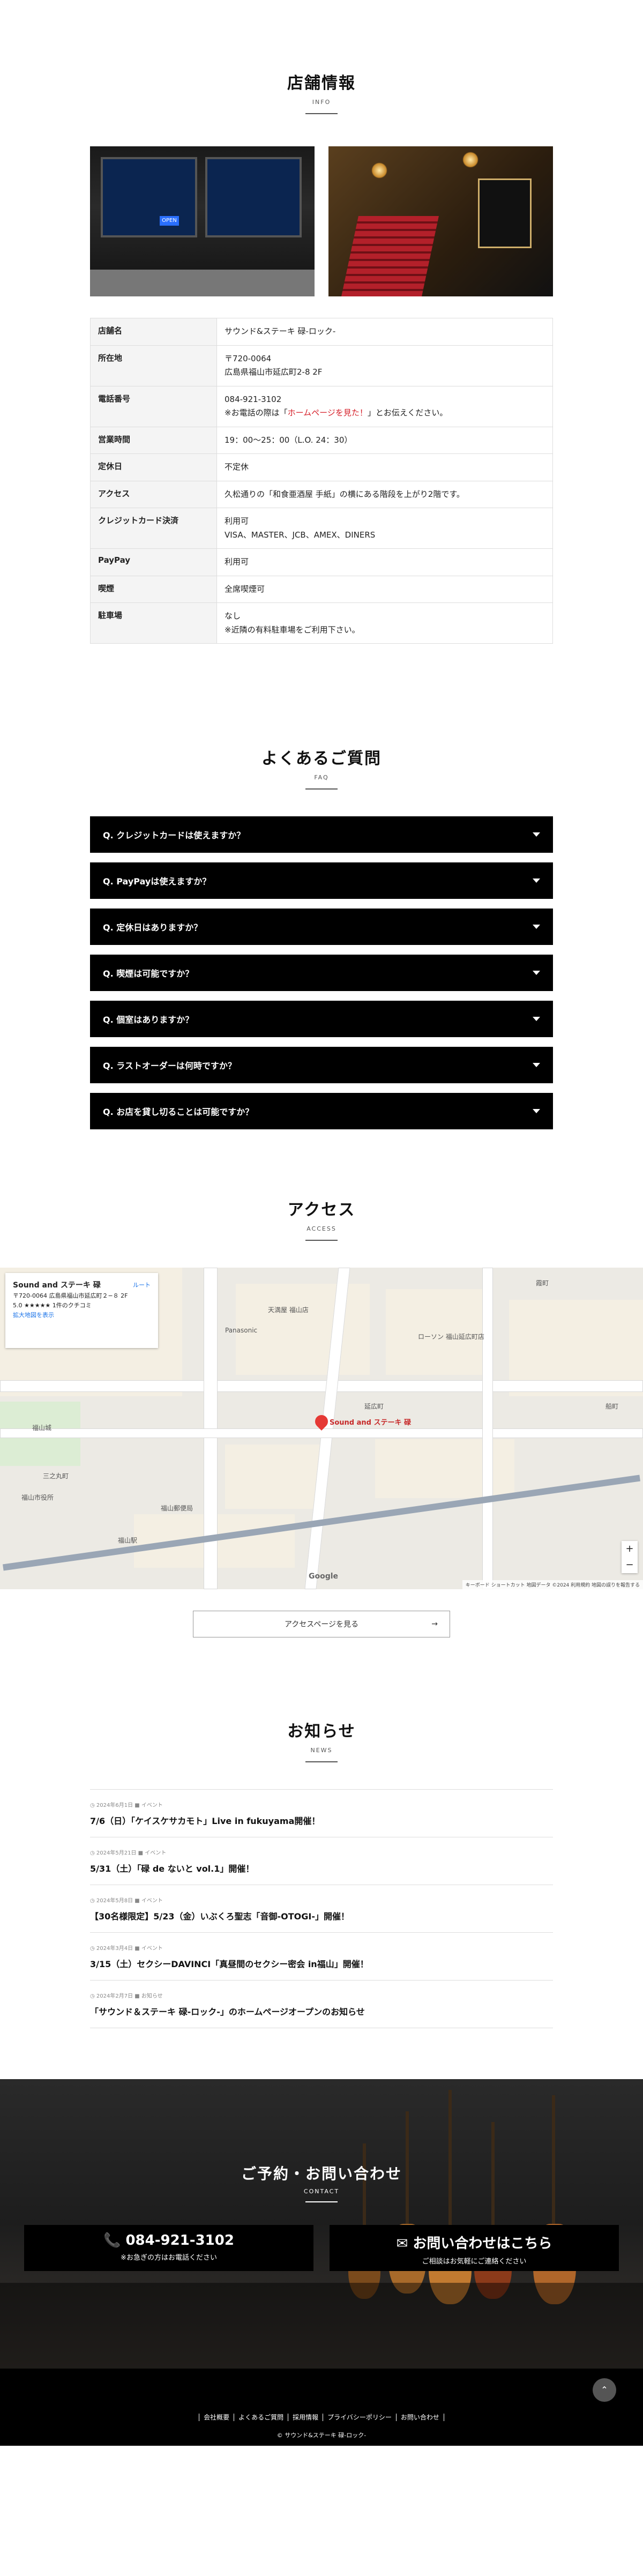 Image resolution: width=643 pixels, height=2576 pixels. Describe the element at coordinates (322, 1218) in the screenshot. I see `access-heading: アクセス ACCESS` at that location.